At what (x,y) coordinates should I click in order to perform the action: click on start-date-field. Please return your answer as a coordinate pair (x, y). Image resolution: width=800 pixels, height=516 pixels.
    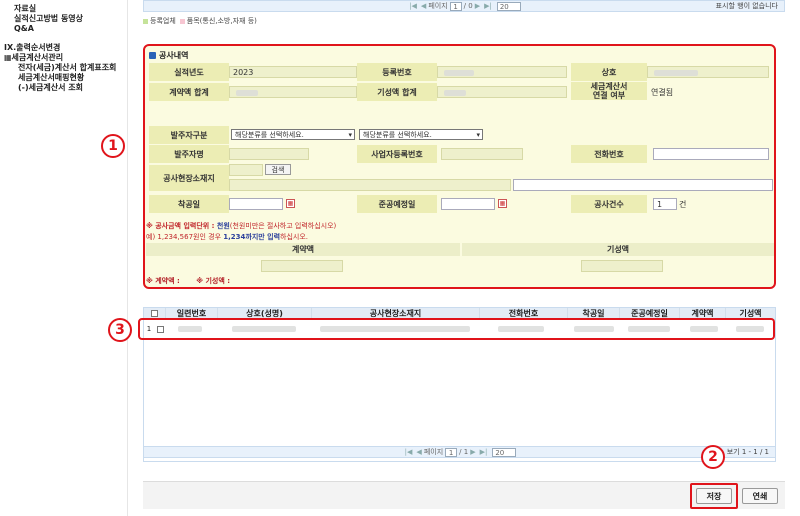
    Looking at the image, I should click on (256, 204).